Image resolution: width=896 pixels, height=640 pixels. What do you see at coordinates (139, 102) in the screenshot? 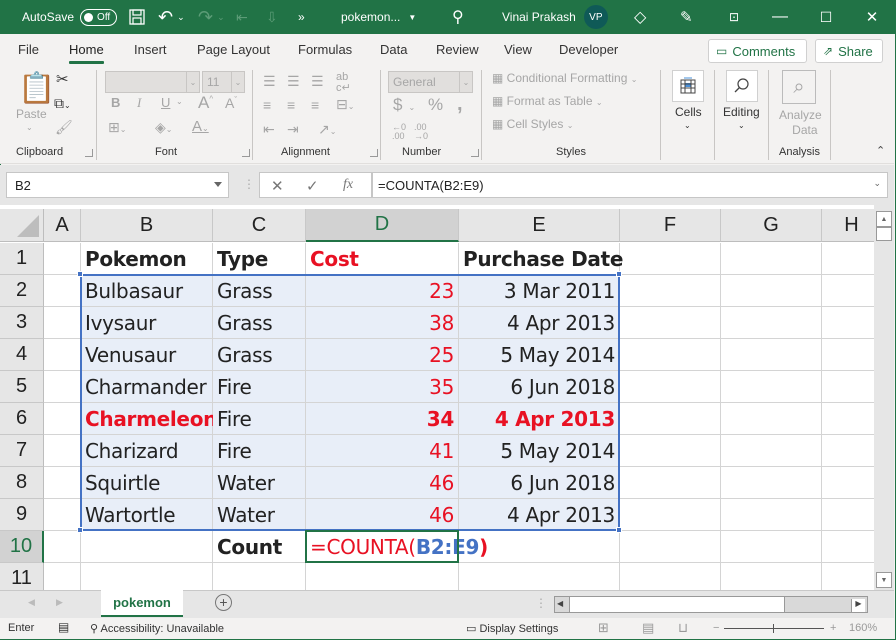
I see `italic-button: I` at bounding box center [139, 102].